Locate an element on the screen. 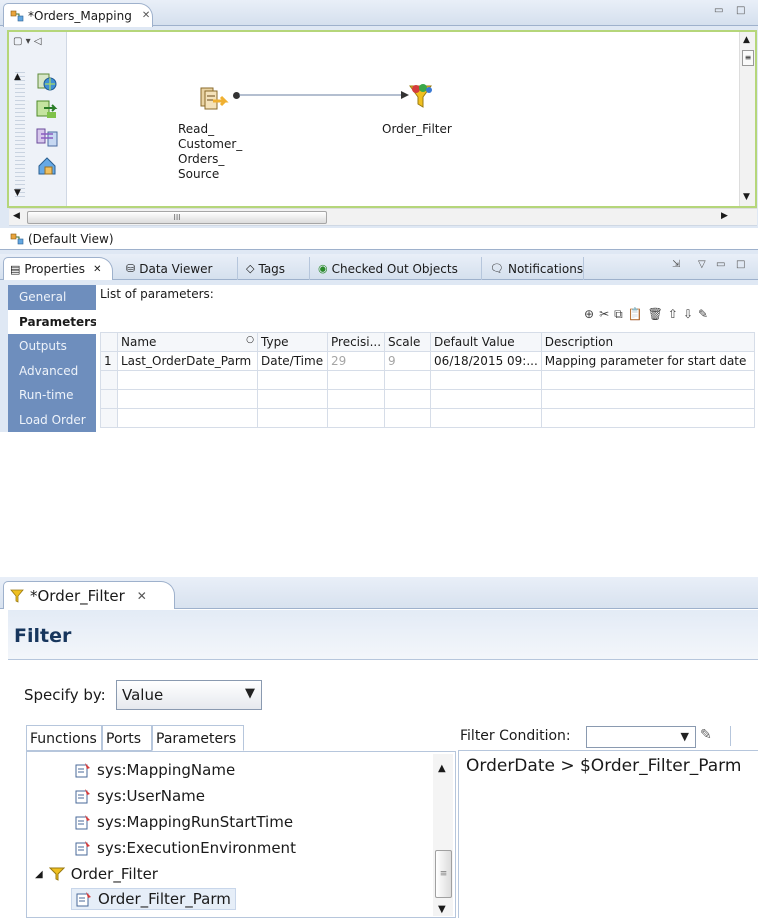 This screenshot has height=918, width=758. lookup-icon is located at coordinates (47, 166).